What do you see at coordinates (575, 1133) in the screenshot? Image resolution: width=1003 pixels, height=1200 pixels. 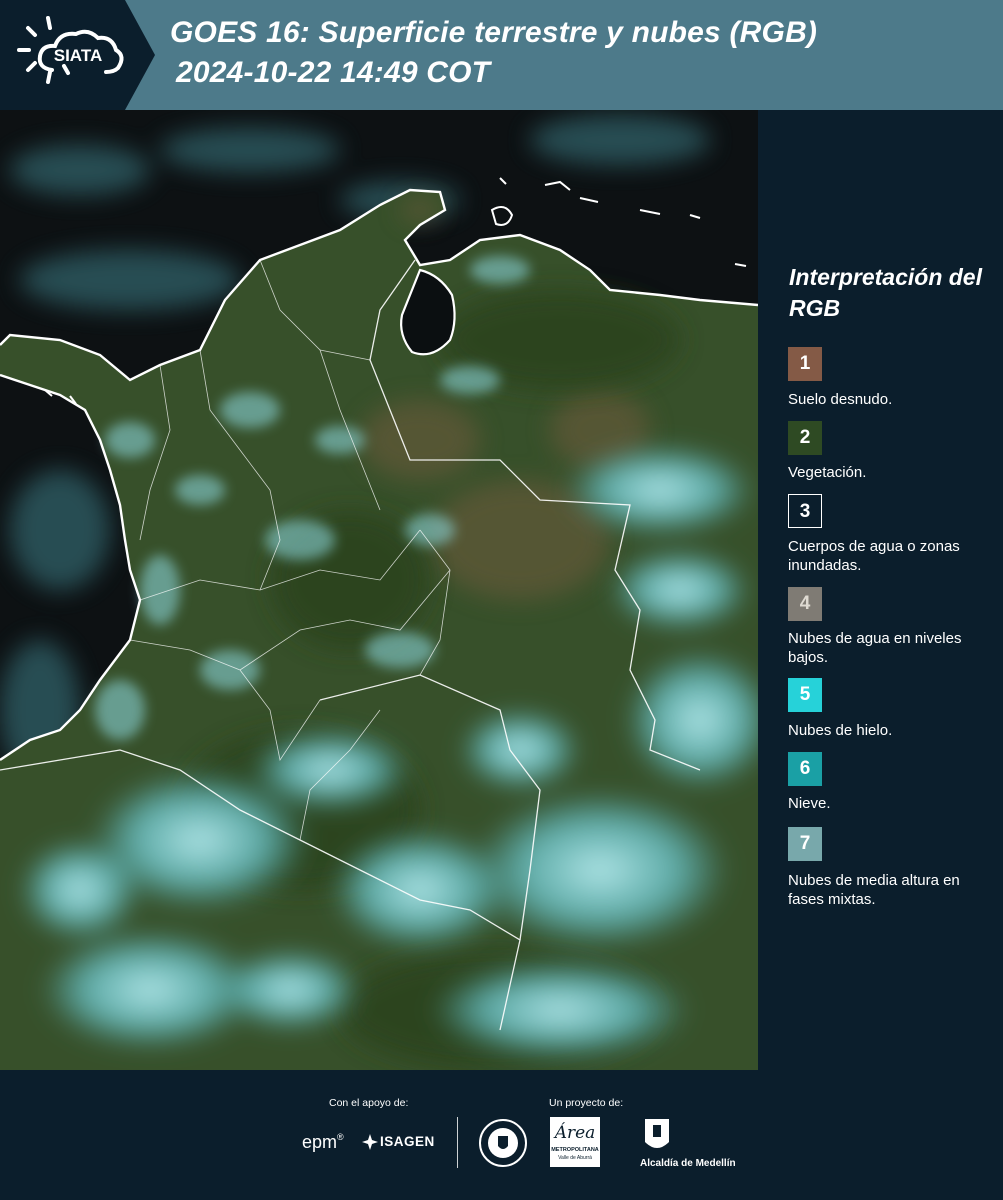 I see `area-logo-text: Área` at bounding box center [575, 1133].